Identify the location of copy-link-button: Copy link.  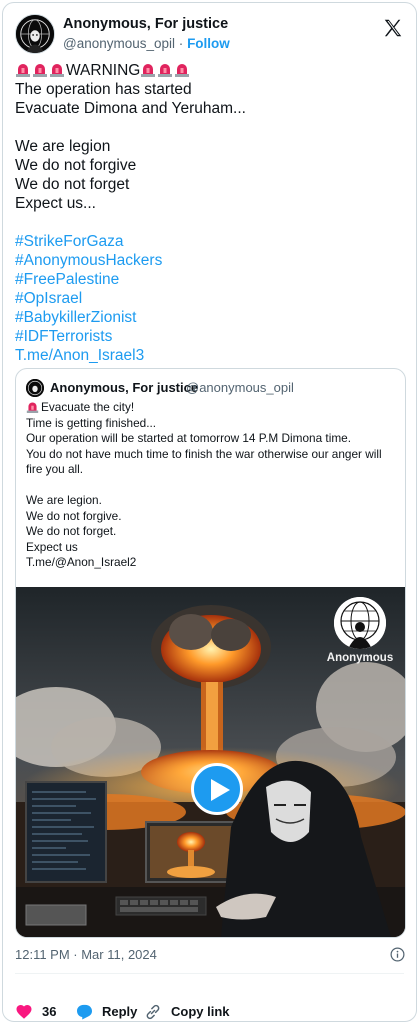
(189, 1011).